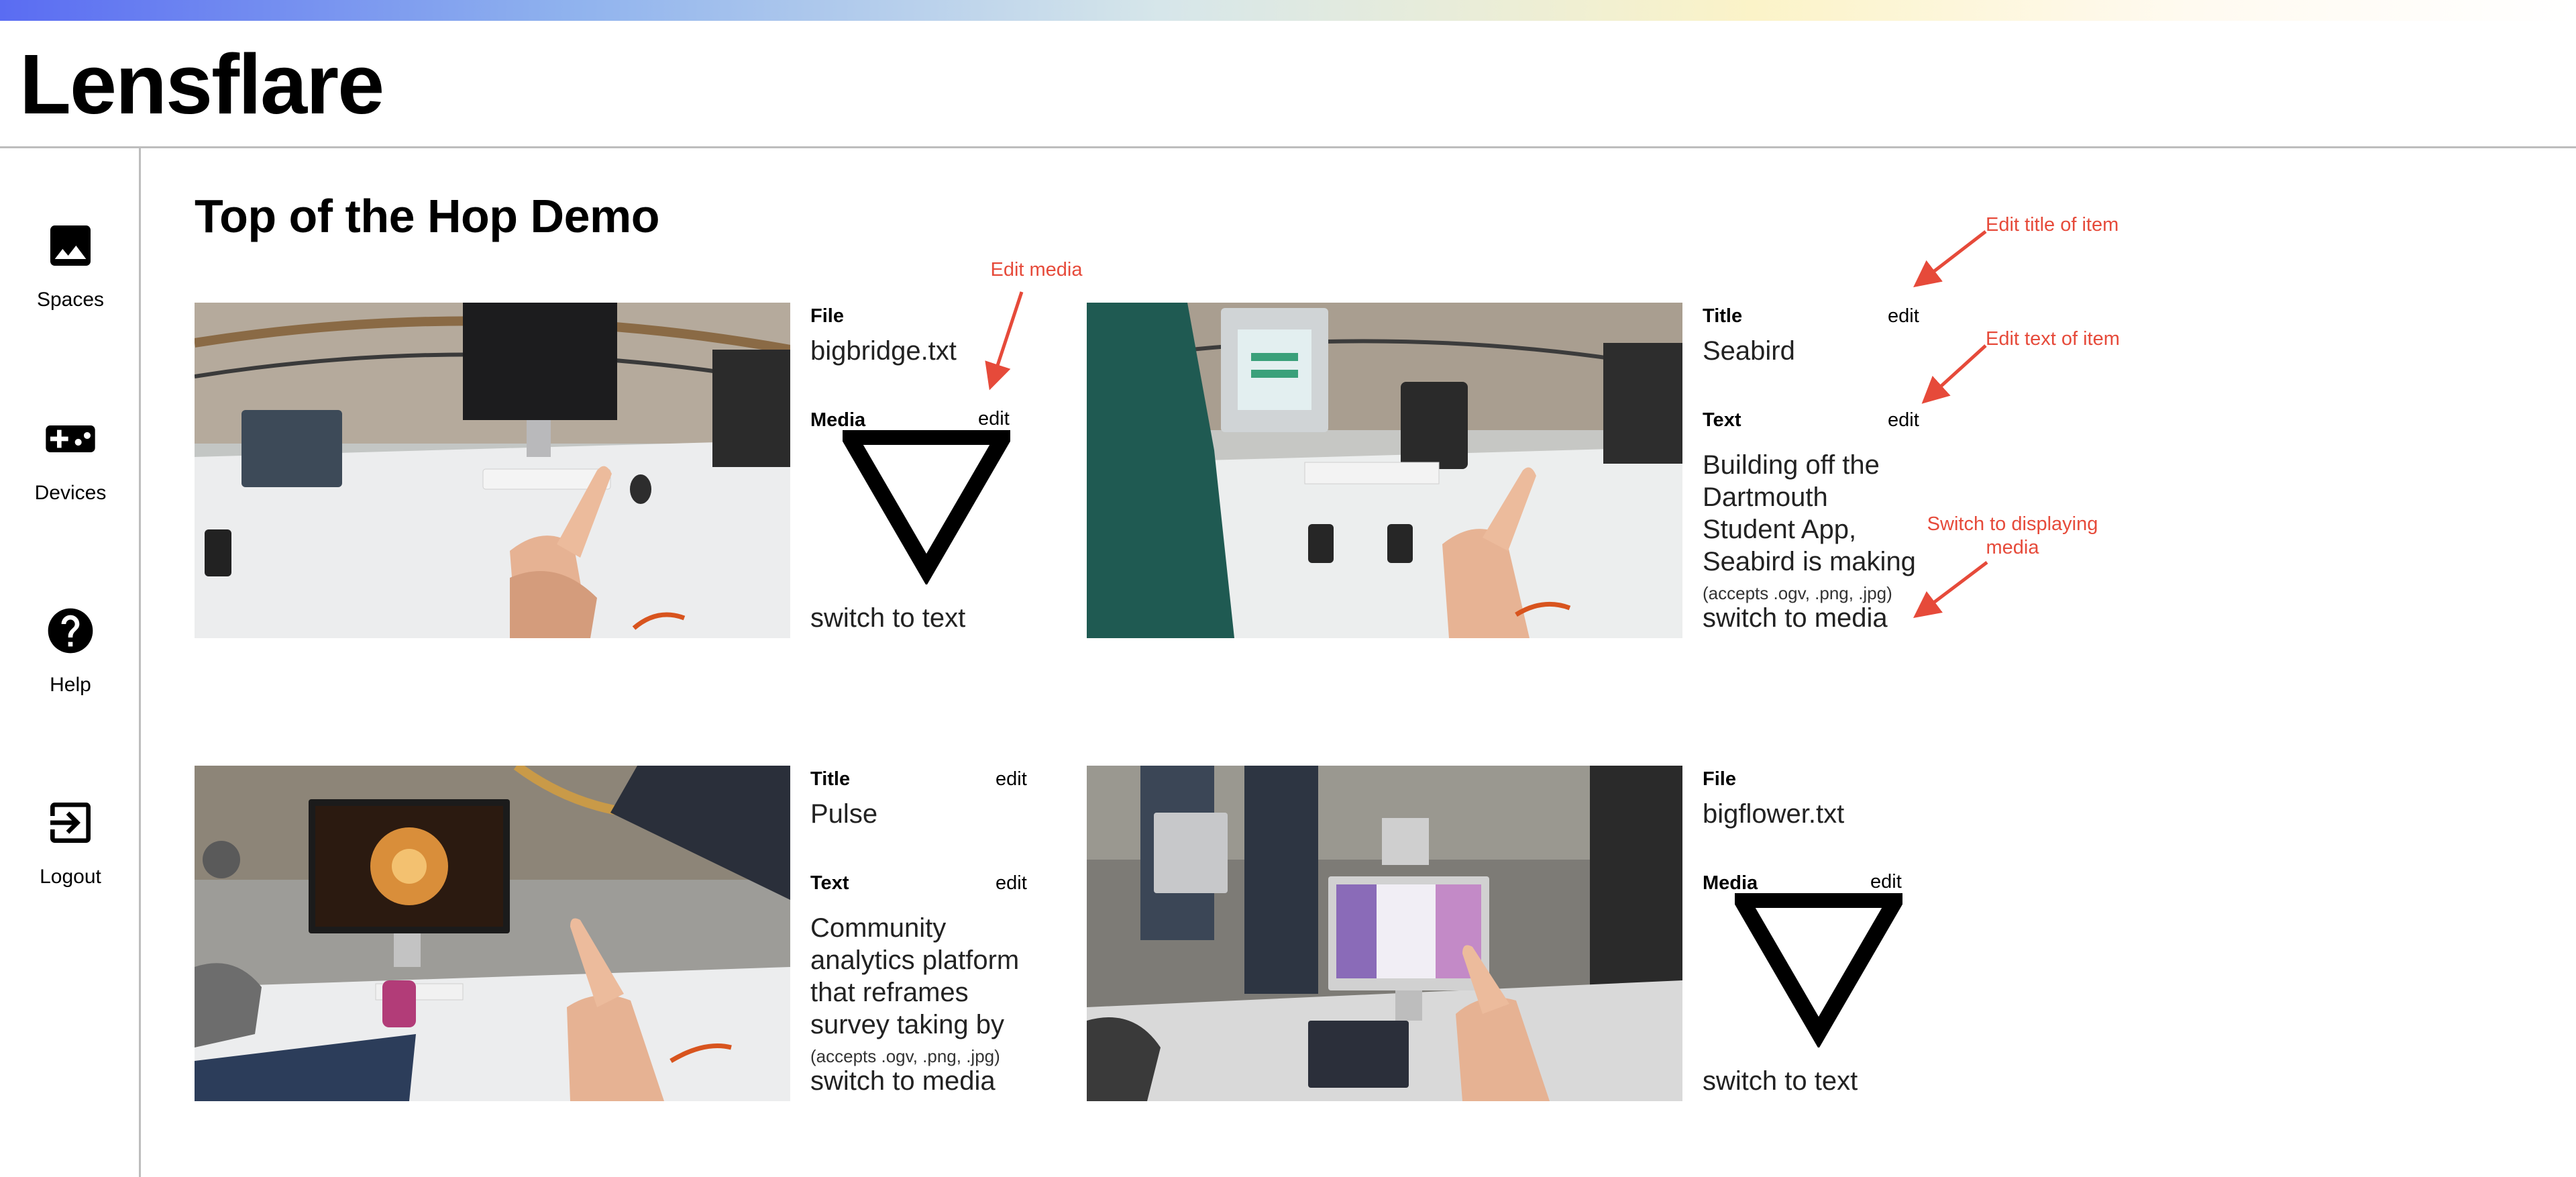 The height and width of the screenshot is (1177, 2576). I want to click on sidebar-item-logout: Logout, so click(70, 842).